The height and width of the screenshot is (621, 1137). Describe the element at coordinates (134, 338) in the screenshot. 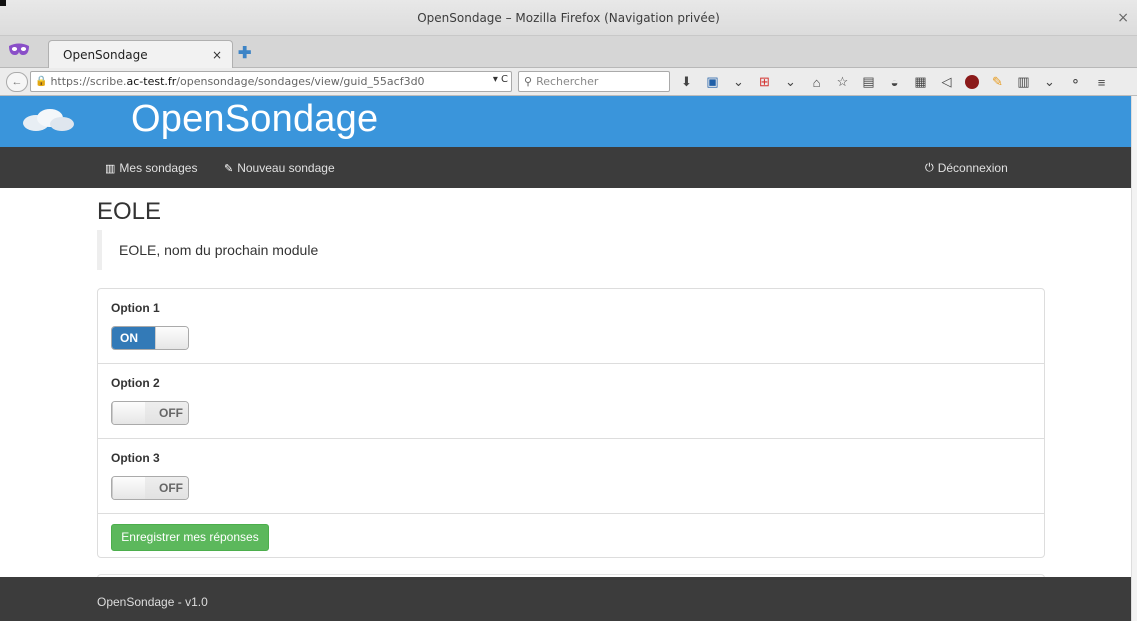

I see `switch-on-label: ON` at that location.